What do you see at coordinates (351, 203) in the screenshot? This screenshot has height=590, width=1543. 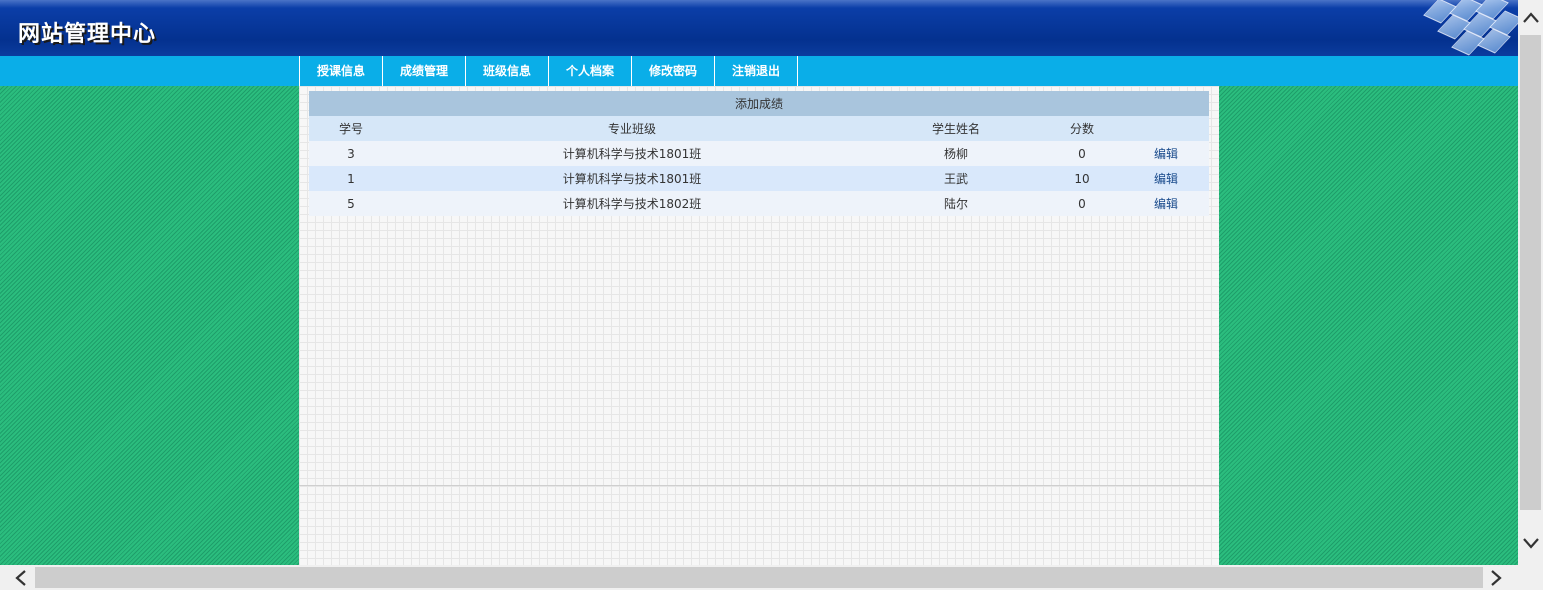 I see `cell-student-id: 5` at bounding box center [351, 203].